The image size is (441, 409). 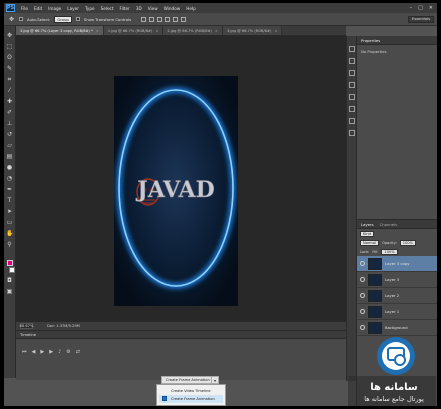 I want to click on lasso-icon: ʘ, so click(x=9, y=57).